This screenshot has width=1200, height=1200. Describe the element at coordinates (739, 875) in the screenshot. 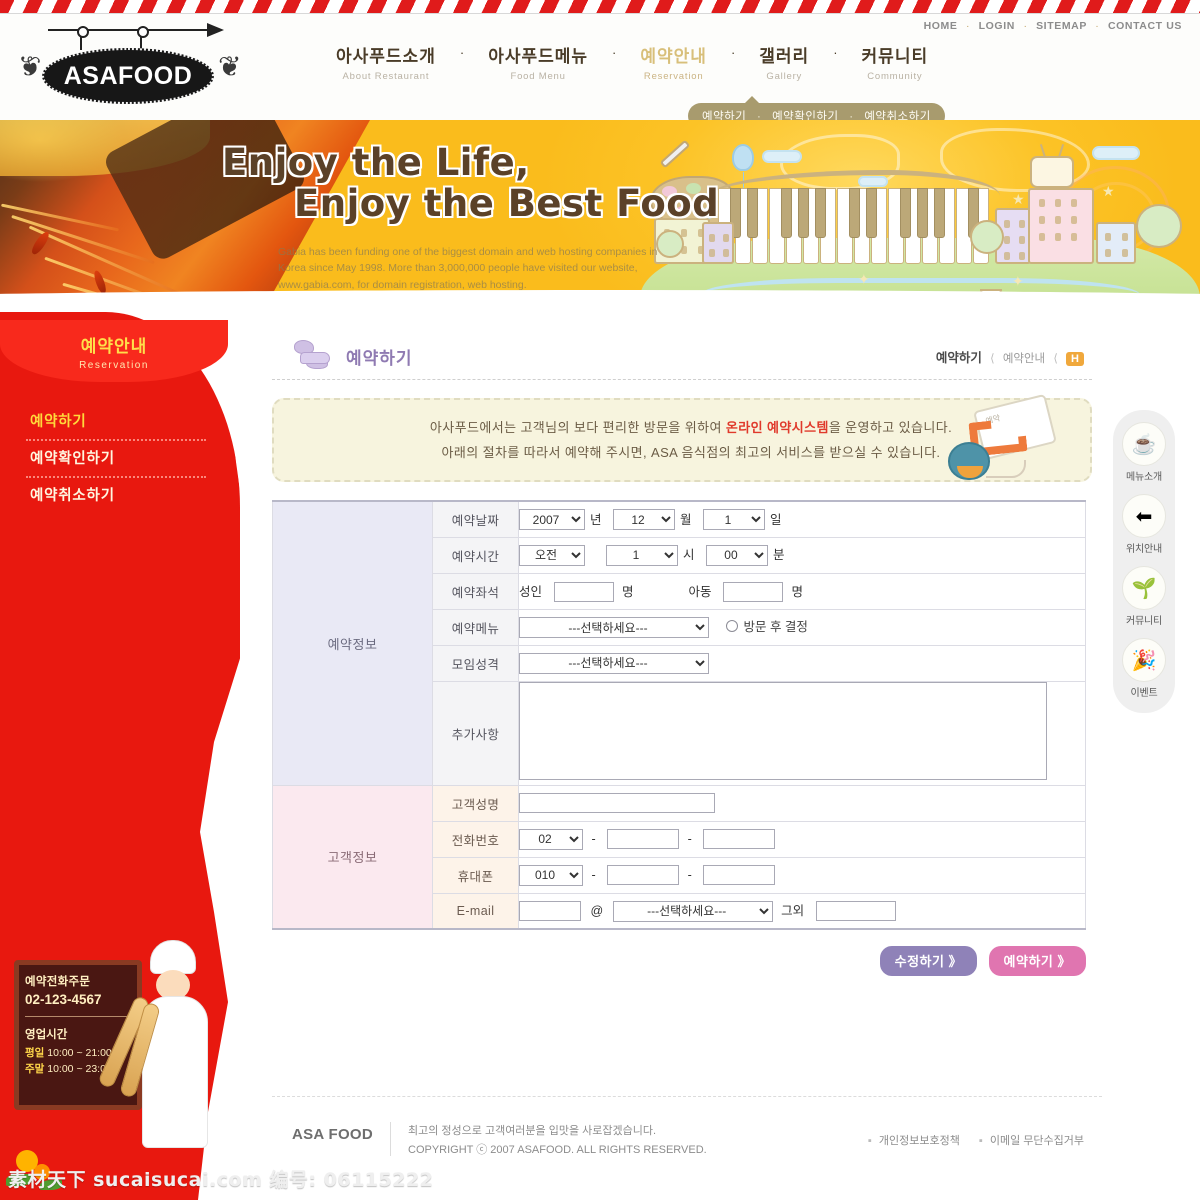

I see `mobile-last-input` at that location.